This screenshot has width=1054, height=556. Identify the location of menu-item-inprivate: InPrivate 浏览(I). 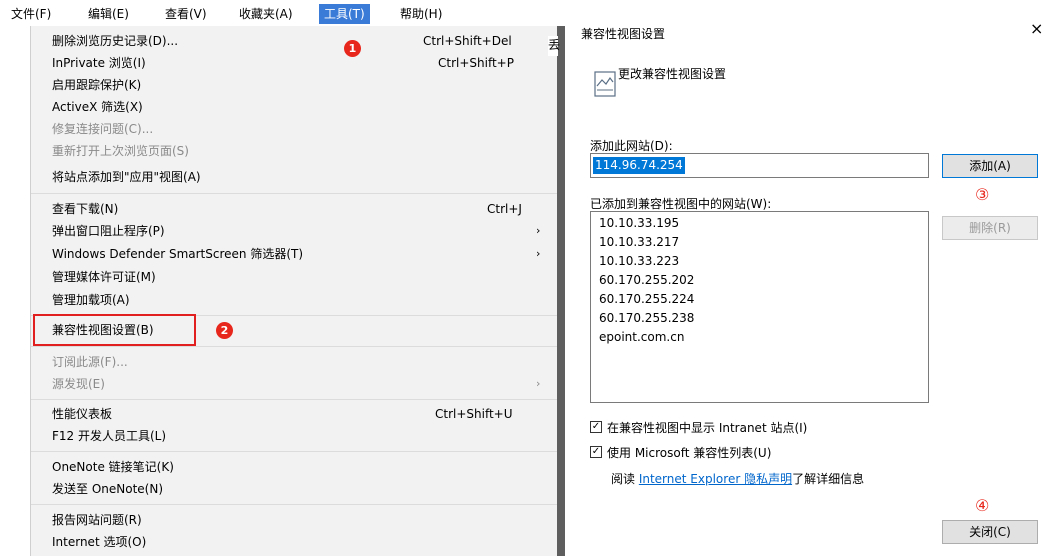
(99, 63).